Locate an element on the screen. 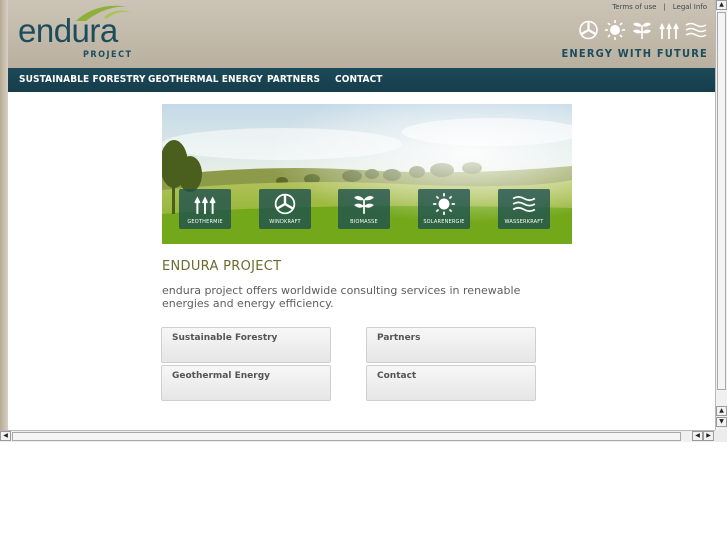 This screenshot has height=545, width=727. hero-button-geothermie: GEOTHERMIE is located at coordinates (205, 209).